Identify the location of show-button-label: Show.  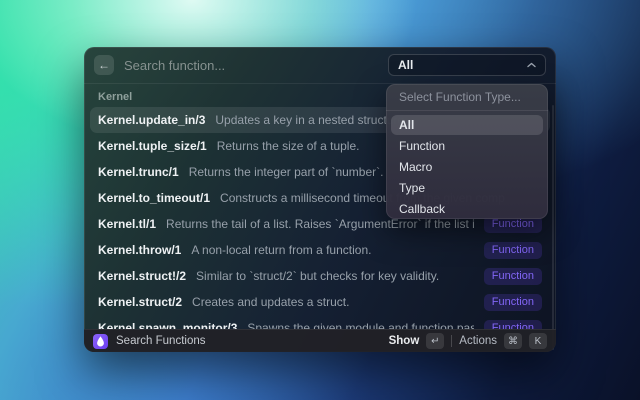
(404, 341).